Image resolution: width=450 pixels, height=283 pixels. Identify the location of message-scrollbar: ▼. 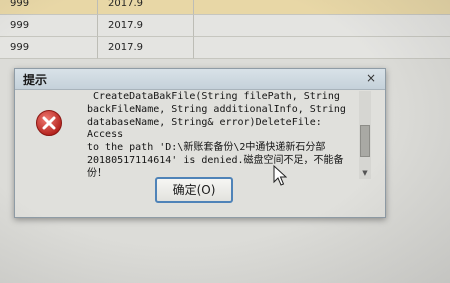
(365, 135).